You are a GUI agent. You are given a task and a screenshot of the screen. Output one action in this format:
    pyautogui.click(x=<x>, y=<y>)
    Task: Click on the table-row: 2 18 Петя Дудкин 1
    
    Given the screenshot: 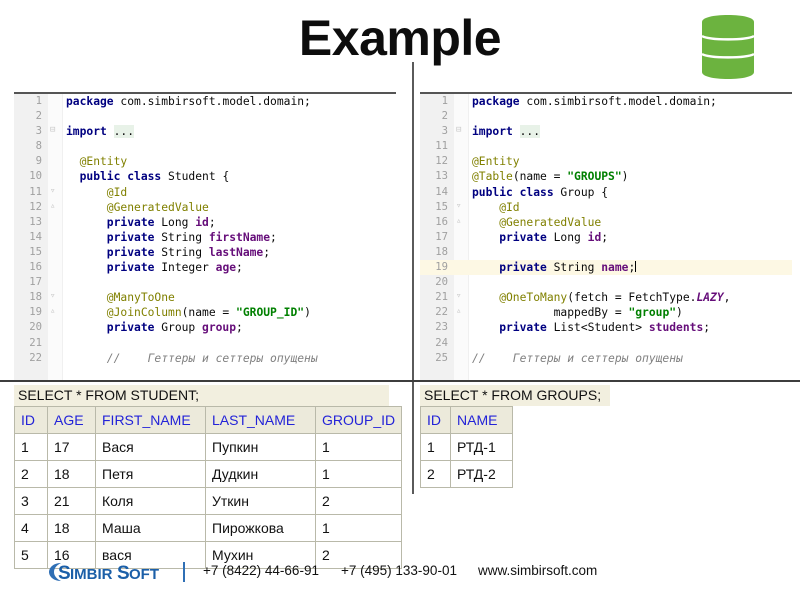 What is the action you would take?
    pyautogui.click(x=208, y=474)
    